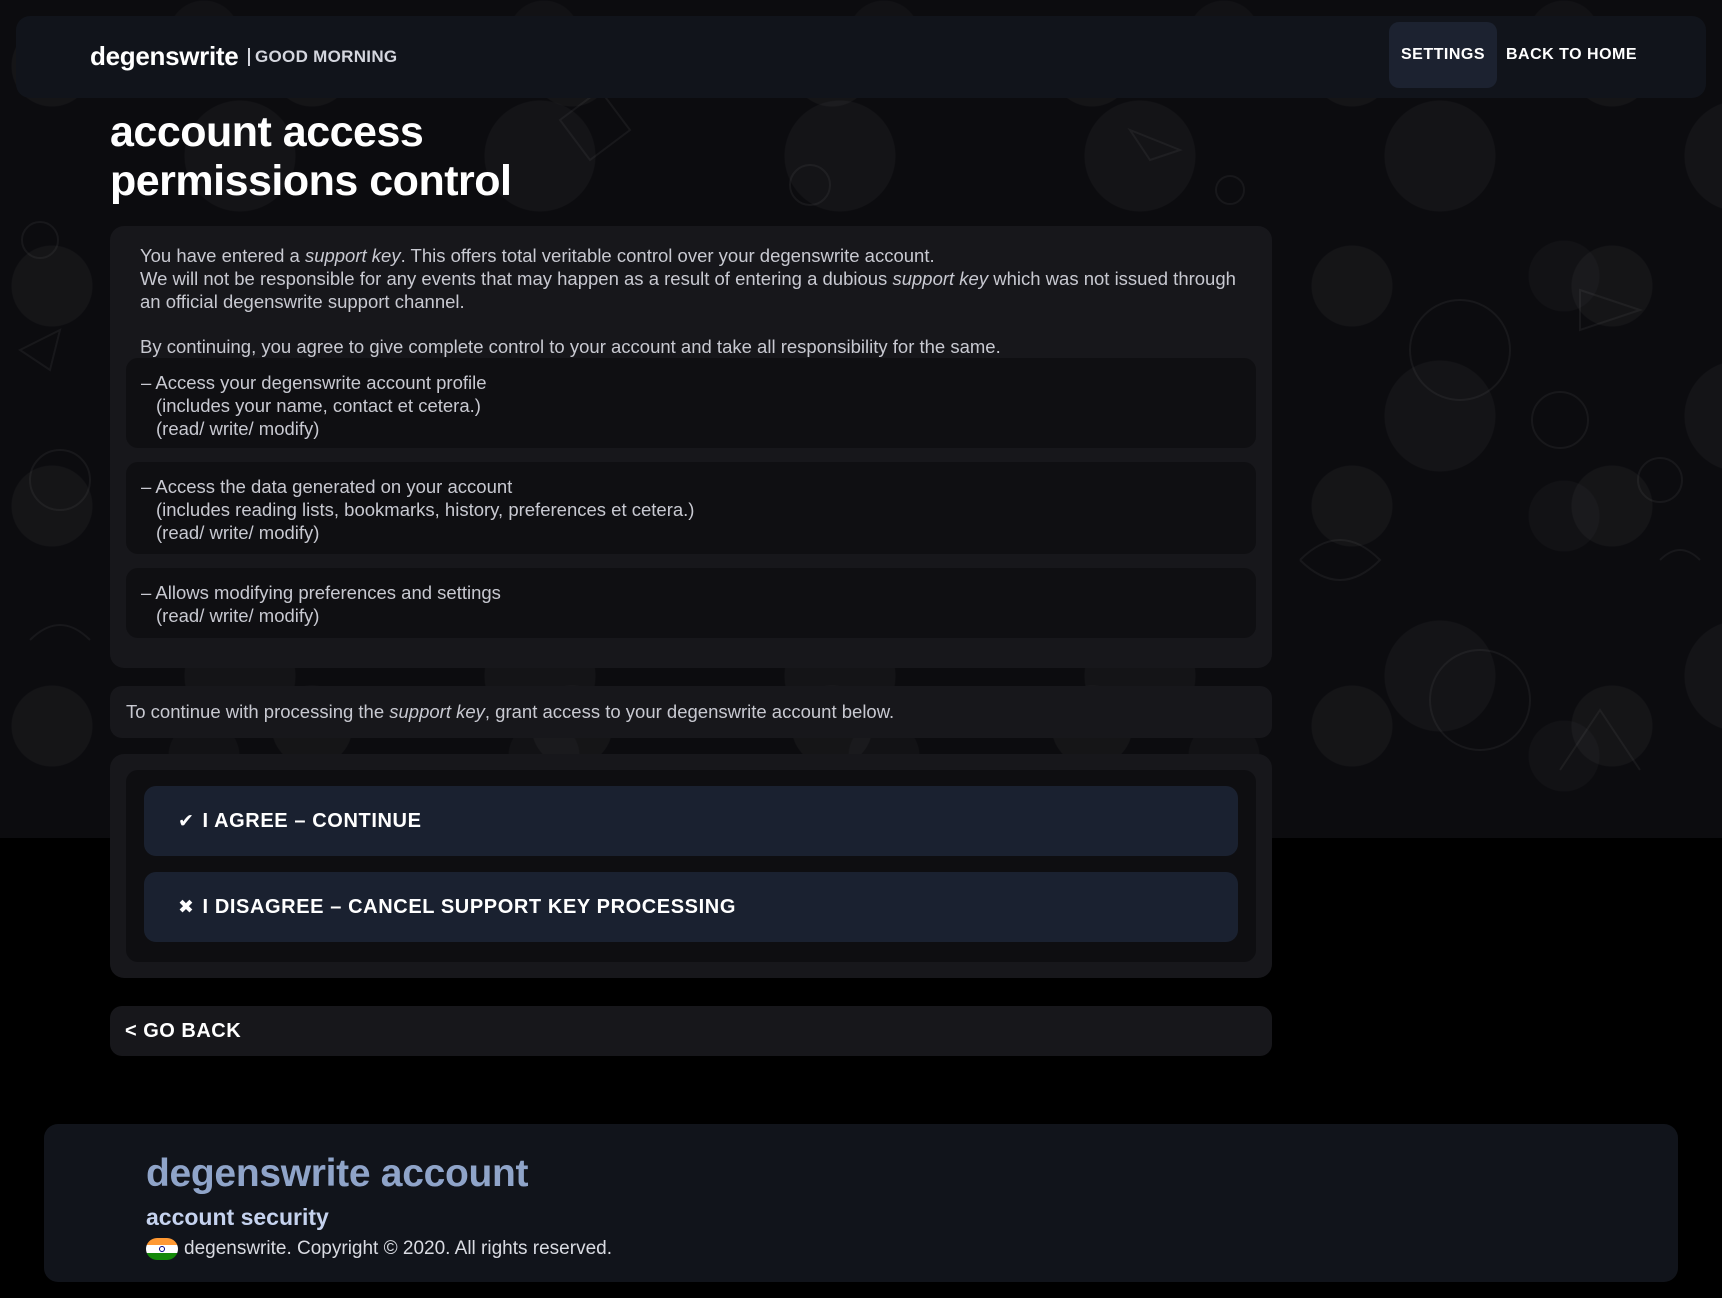 The height and width of the screenshot is (1298, 1722). Describe the element at coordinates (222, 255) in the screenshot. I see `disclaimer-text-part: You have entered a` at that location.